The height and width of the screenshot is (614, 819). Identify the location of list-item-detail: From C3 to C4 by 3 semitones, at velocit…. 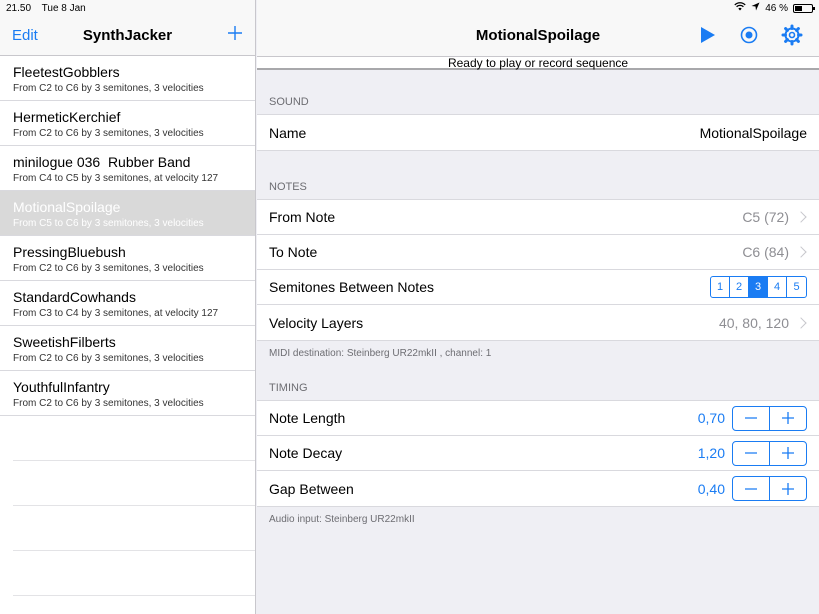
(116, 313).